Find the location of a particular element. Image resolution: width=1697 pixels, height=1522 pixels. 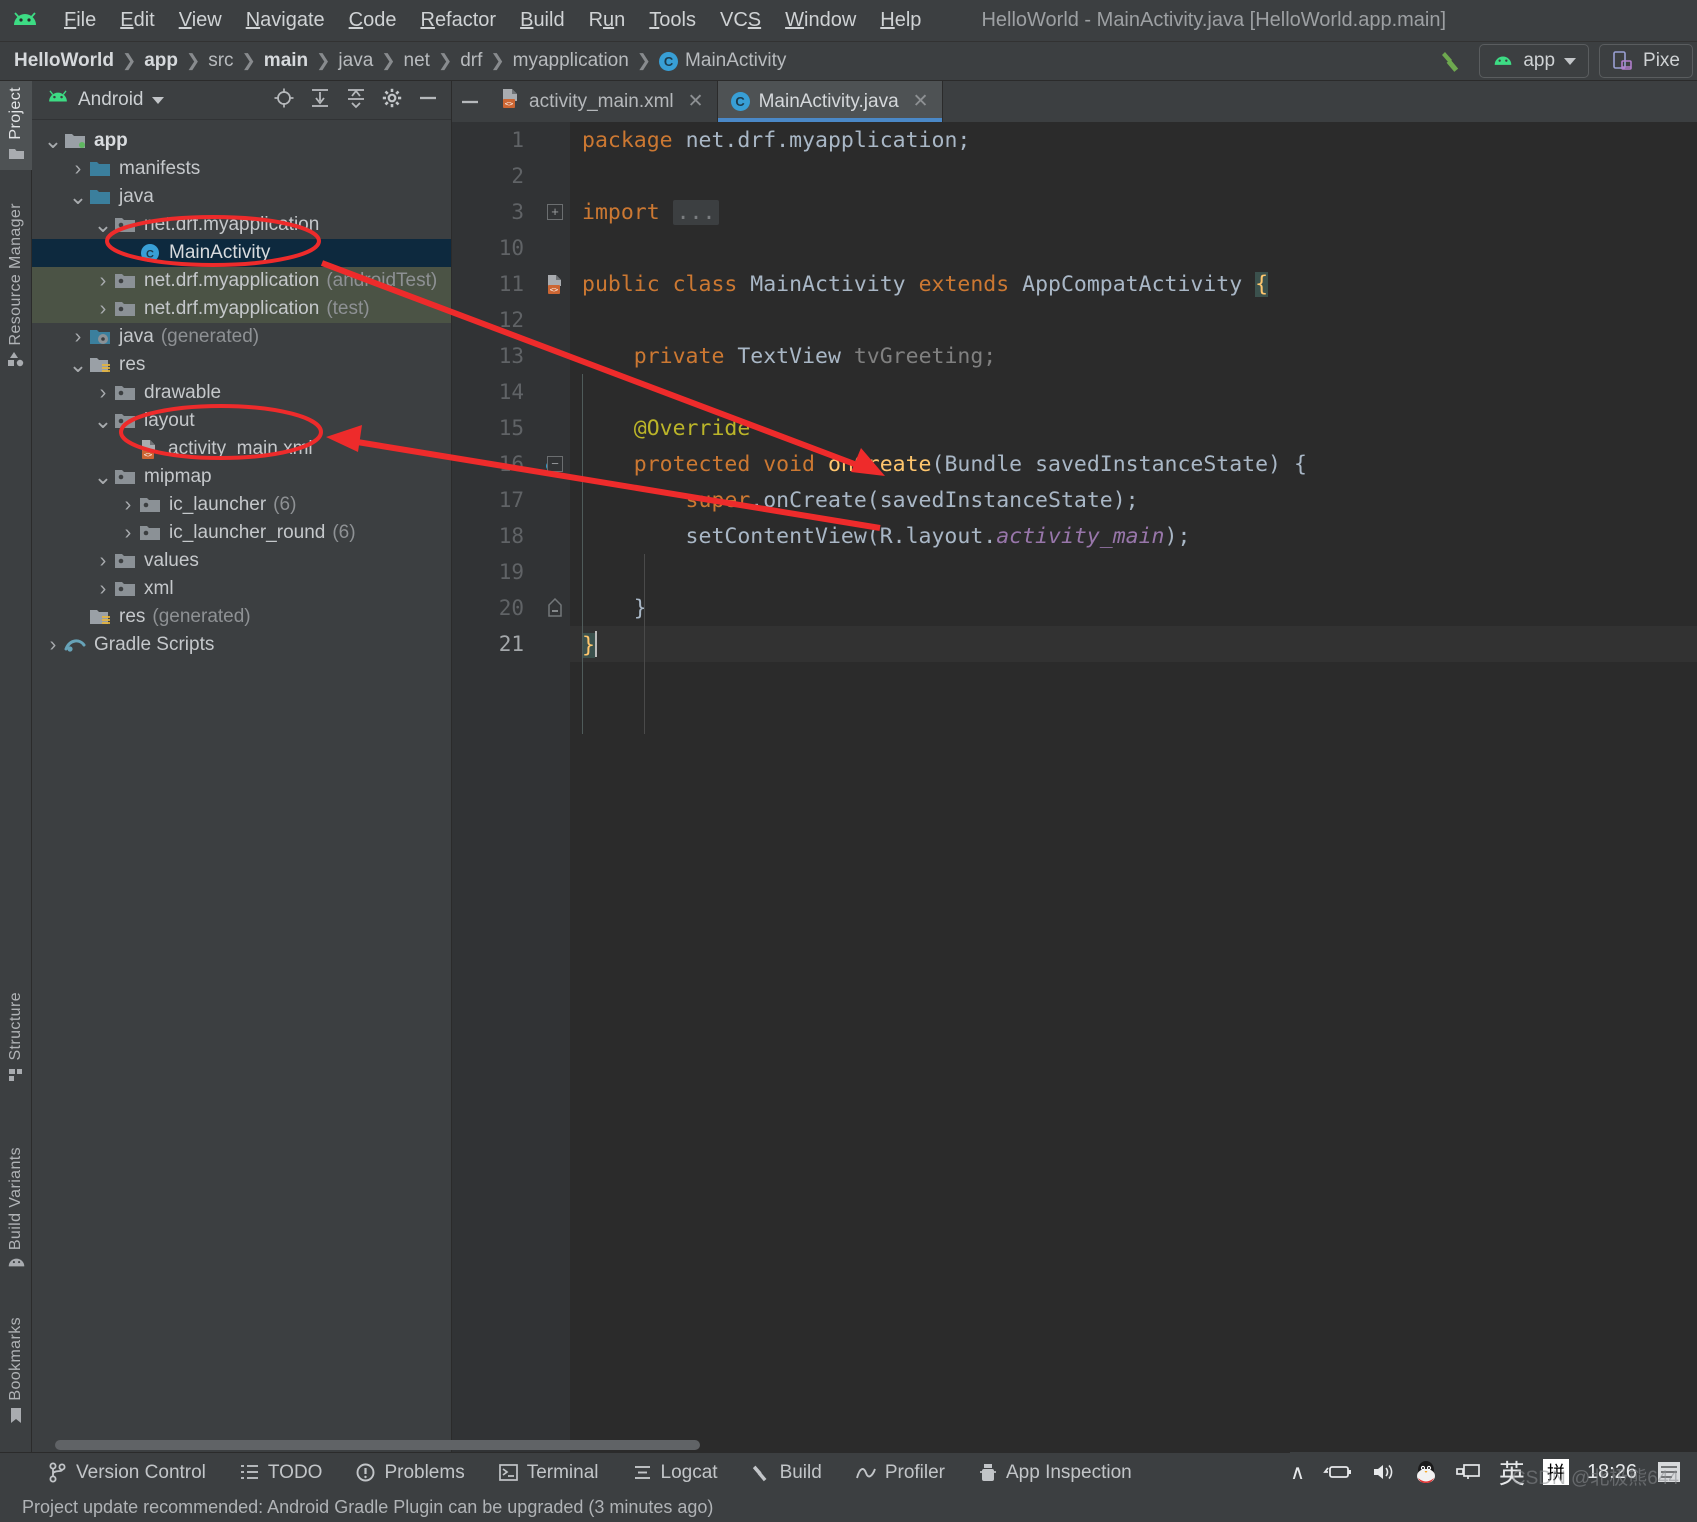

tree-node-gradle-scripts: › Gradle Scripts is located at coordinates (241, 645).